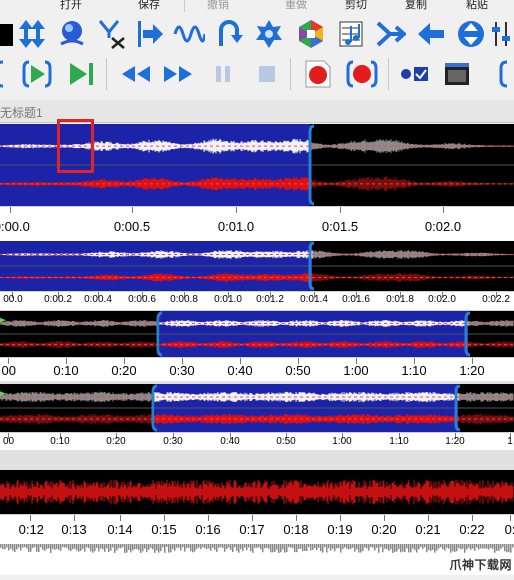 The width and height of the screenshot is (514, 580). I want to click on rewind-icon, so click(136, 74).